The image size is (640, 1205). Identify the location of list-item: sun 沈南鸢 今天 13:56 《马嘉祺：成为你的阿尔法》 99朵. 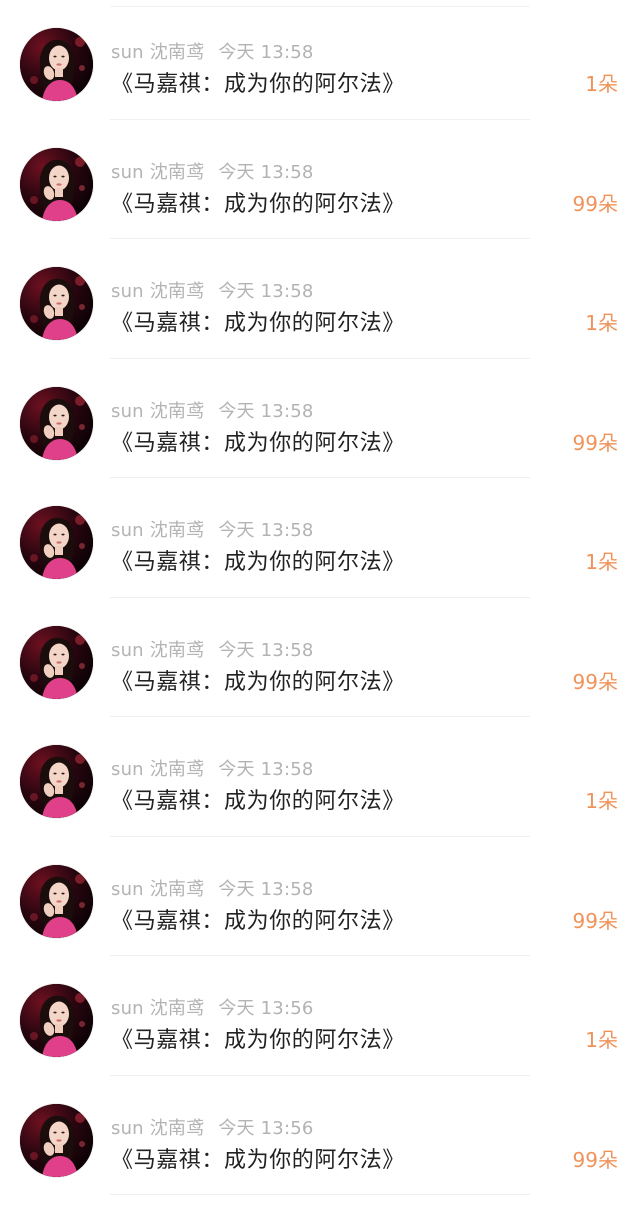
(320, 1136).